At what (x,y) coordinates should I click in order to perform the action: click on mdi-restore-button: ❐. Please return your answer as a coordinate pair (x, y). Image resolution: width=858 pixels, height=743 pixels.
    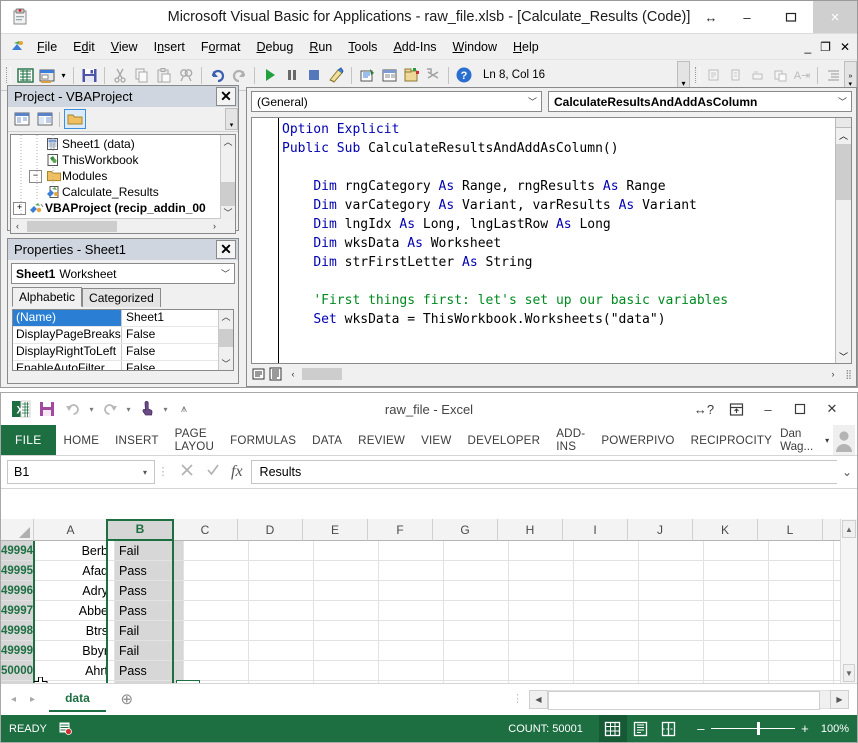
    Looking at the image, I should click on (825, 47).